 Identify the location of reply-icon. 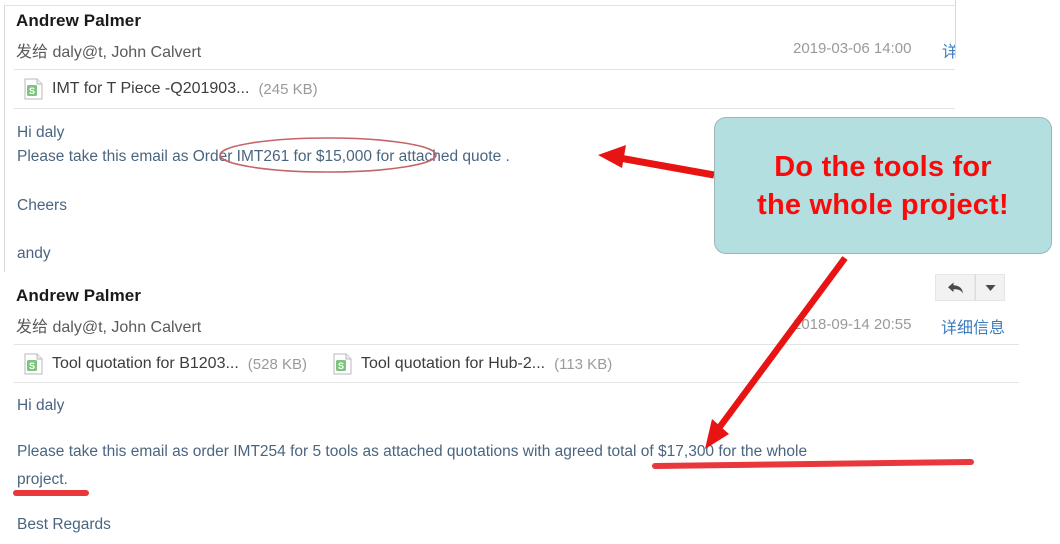
(955, 287).